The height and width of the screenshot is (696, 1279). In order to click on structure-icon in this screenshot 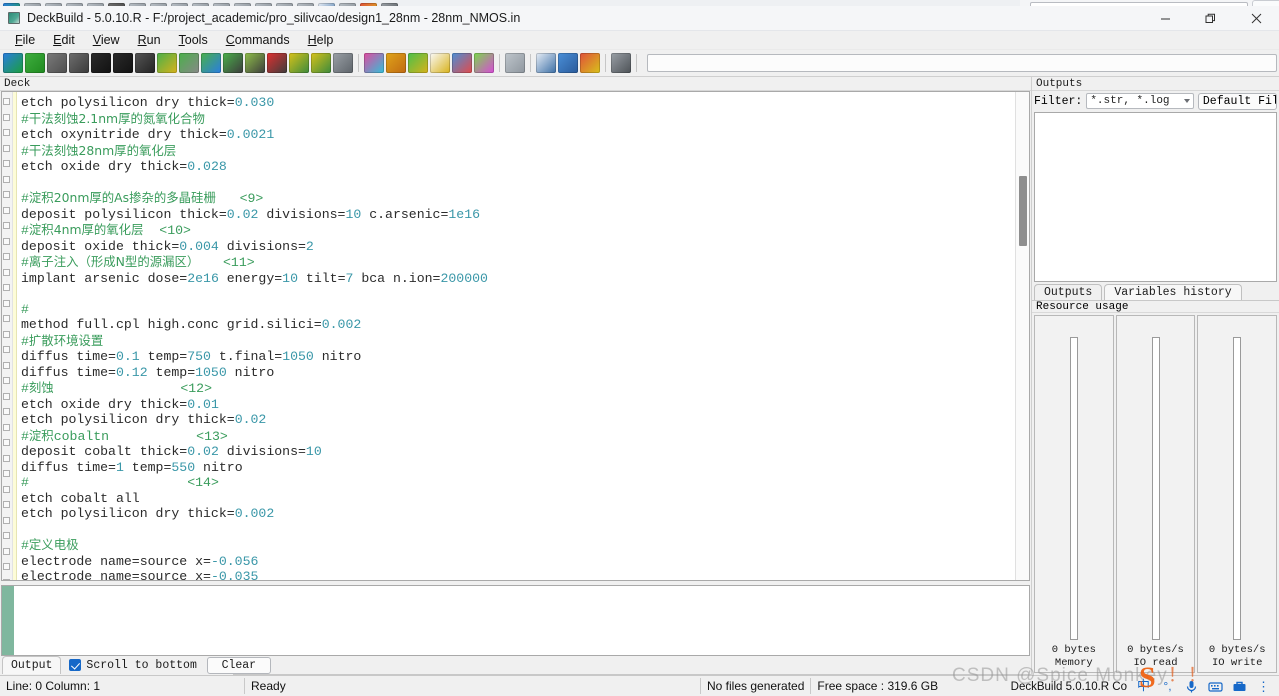, I will do `click(568, 63)`.